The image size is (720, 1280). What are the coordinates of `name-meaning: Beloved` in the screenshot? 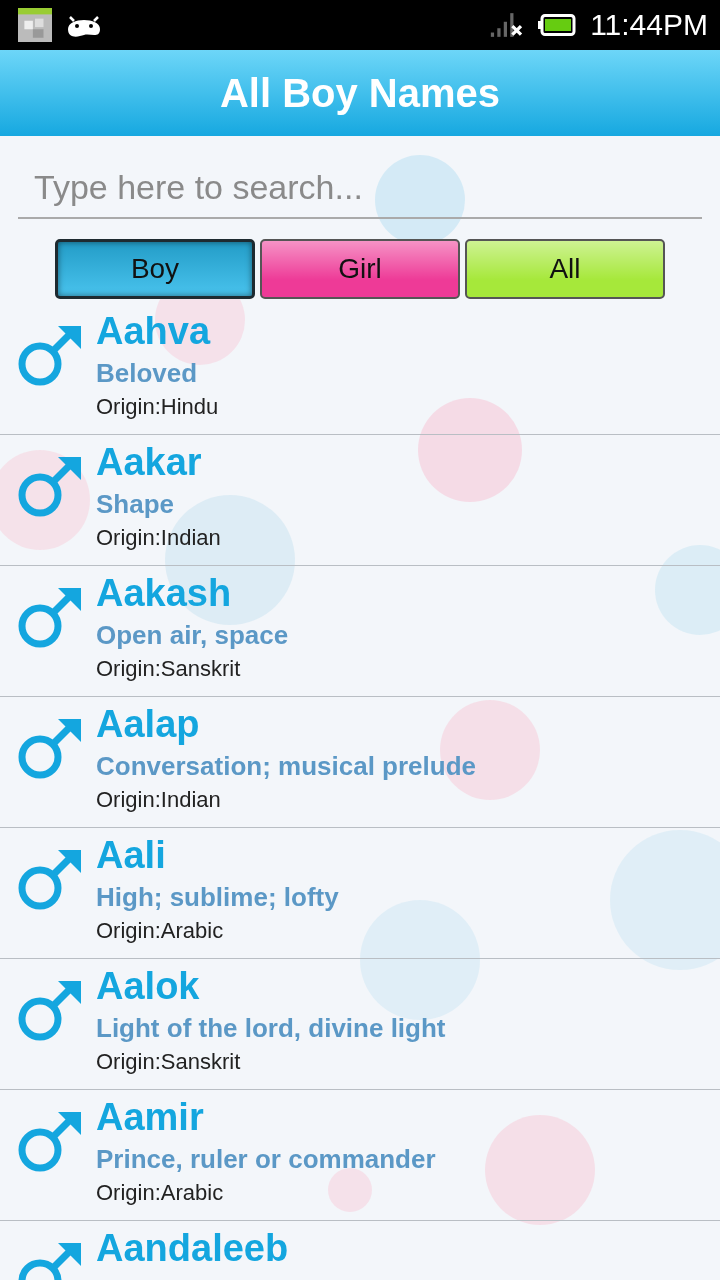 It's located at (147, 373).